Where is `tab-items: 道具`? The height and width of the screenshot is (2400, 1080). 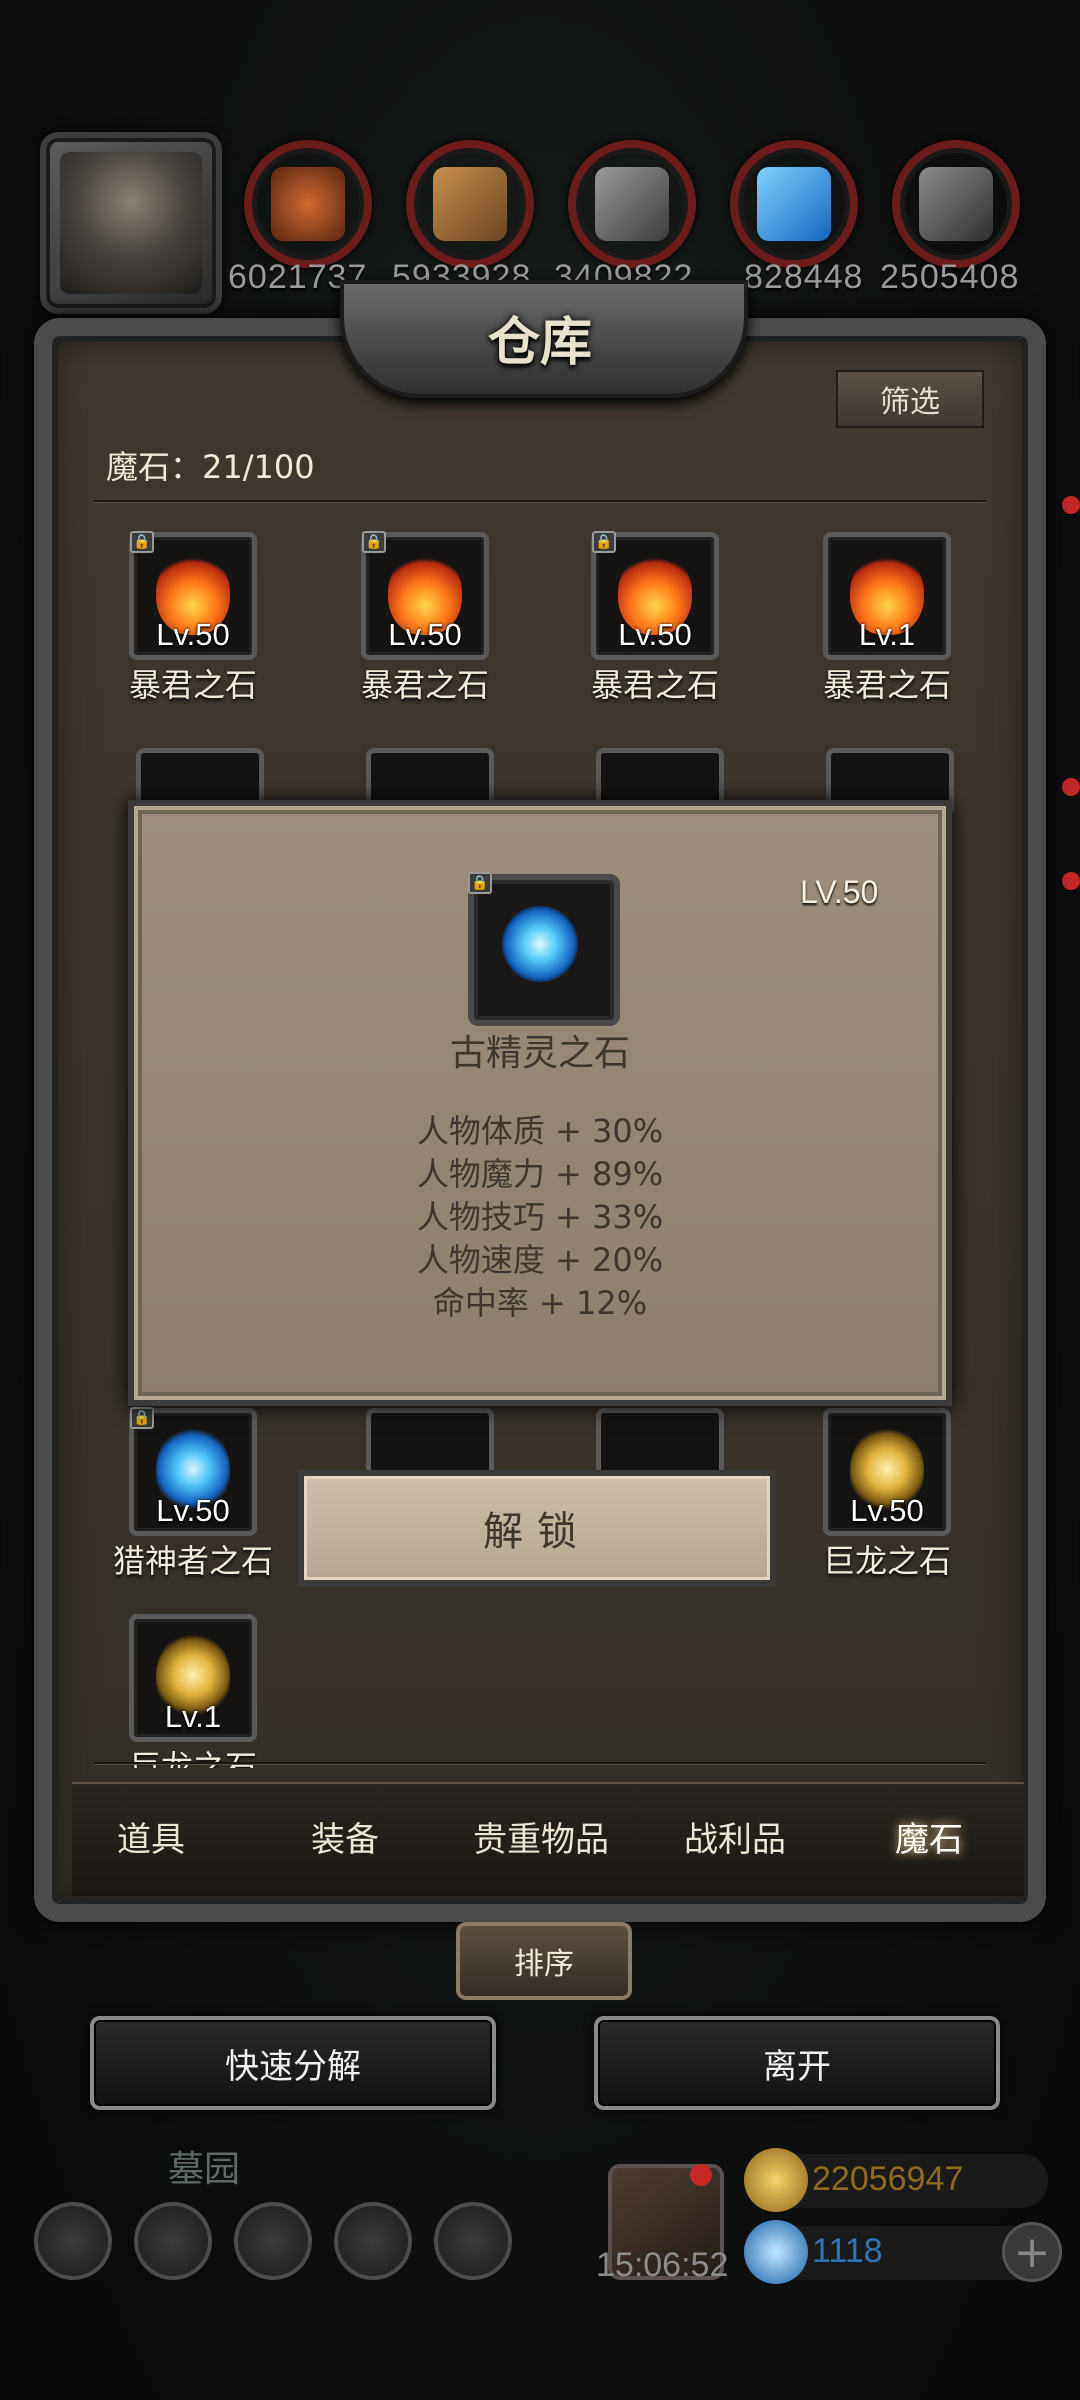
tab-items: 道具 is located at coordinates (151, 1836).